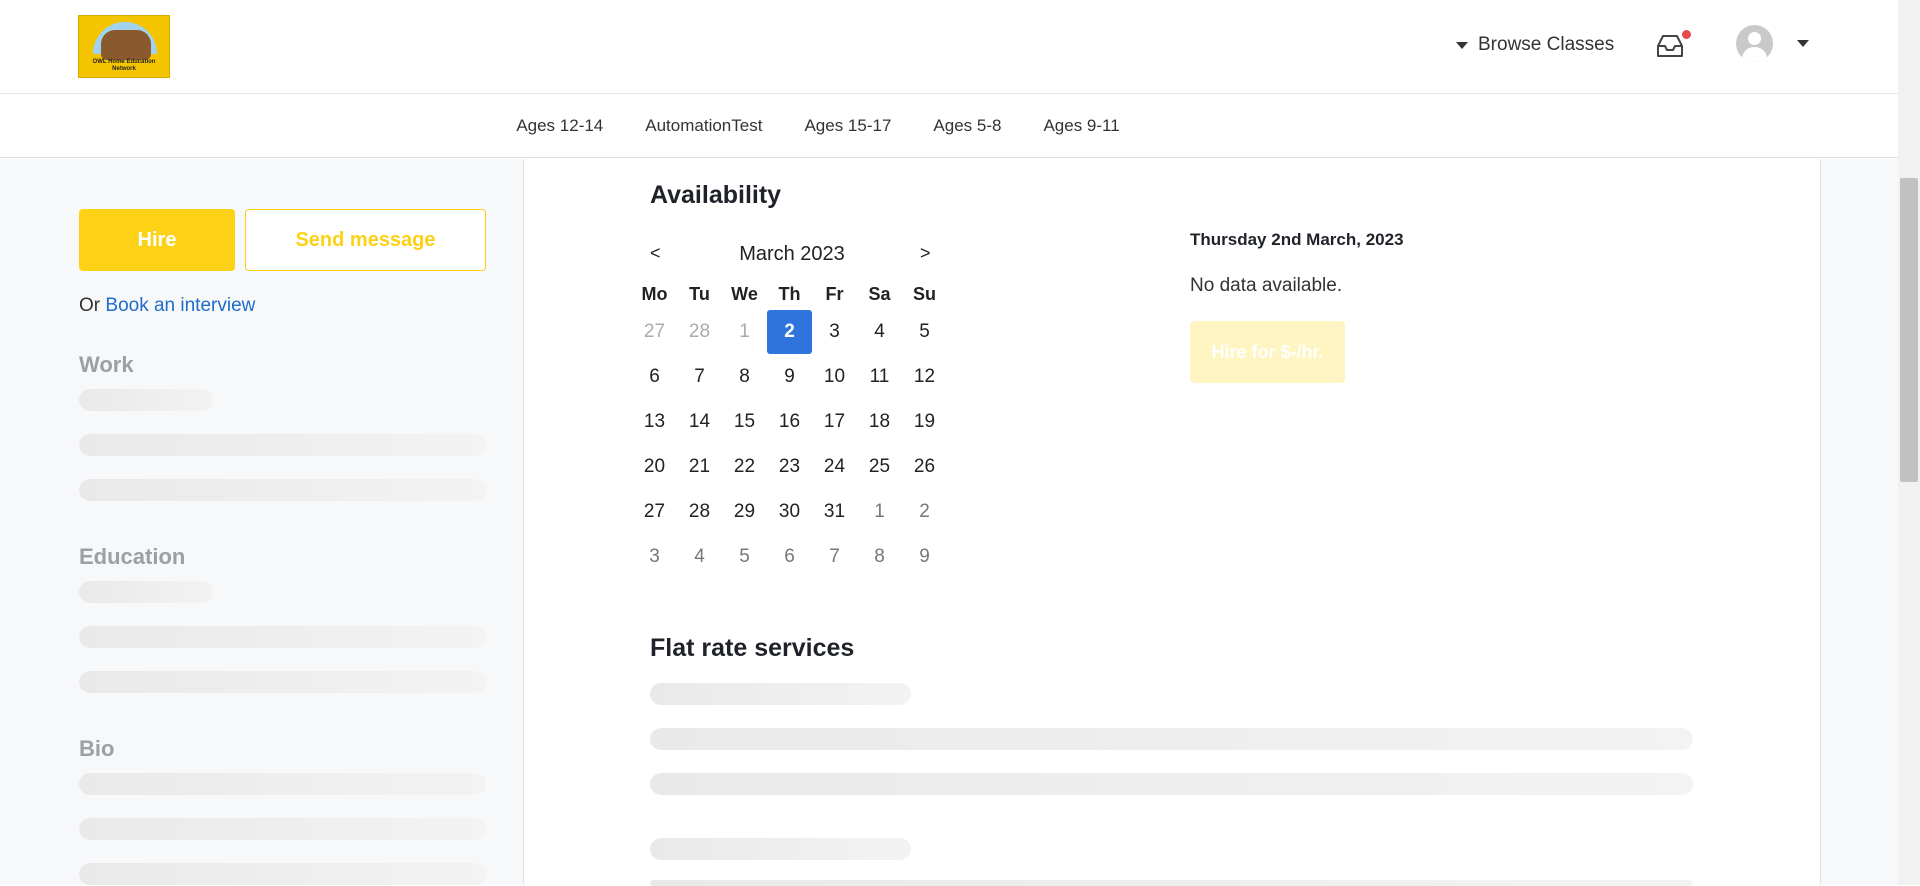 Image resolution: width=1920 pixels, height=886 pixels. Describe the element at coordinates (716, 195) in the screenshot. I see `availability-heading: Availability` at that location.